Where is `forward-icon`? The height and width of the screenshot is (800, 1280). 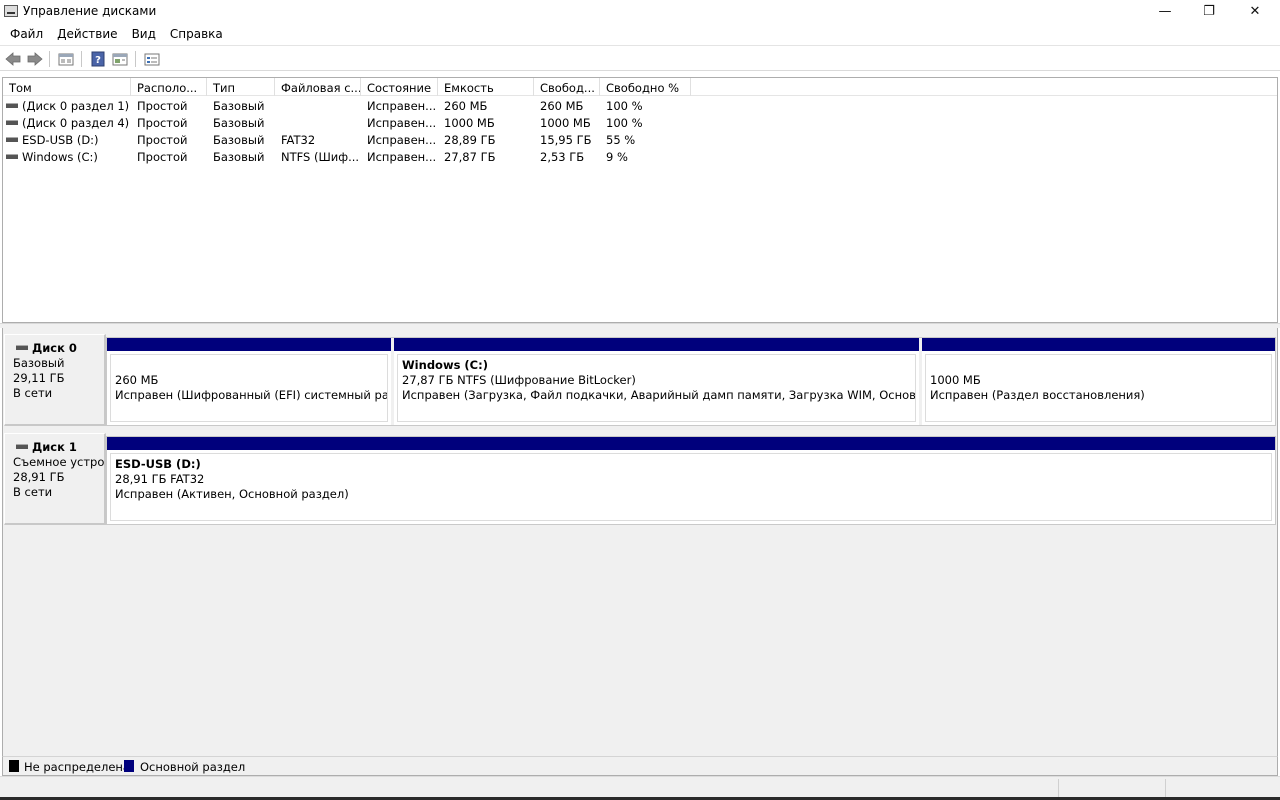
forward-icon is located at coordinates (35, 59).